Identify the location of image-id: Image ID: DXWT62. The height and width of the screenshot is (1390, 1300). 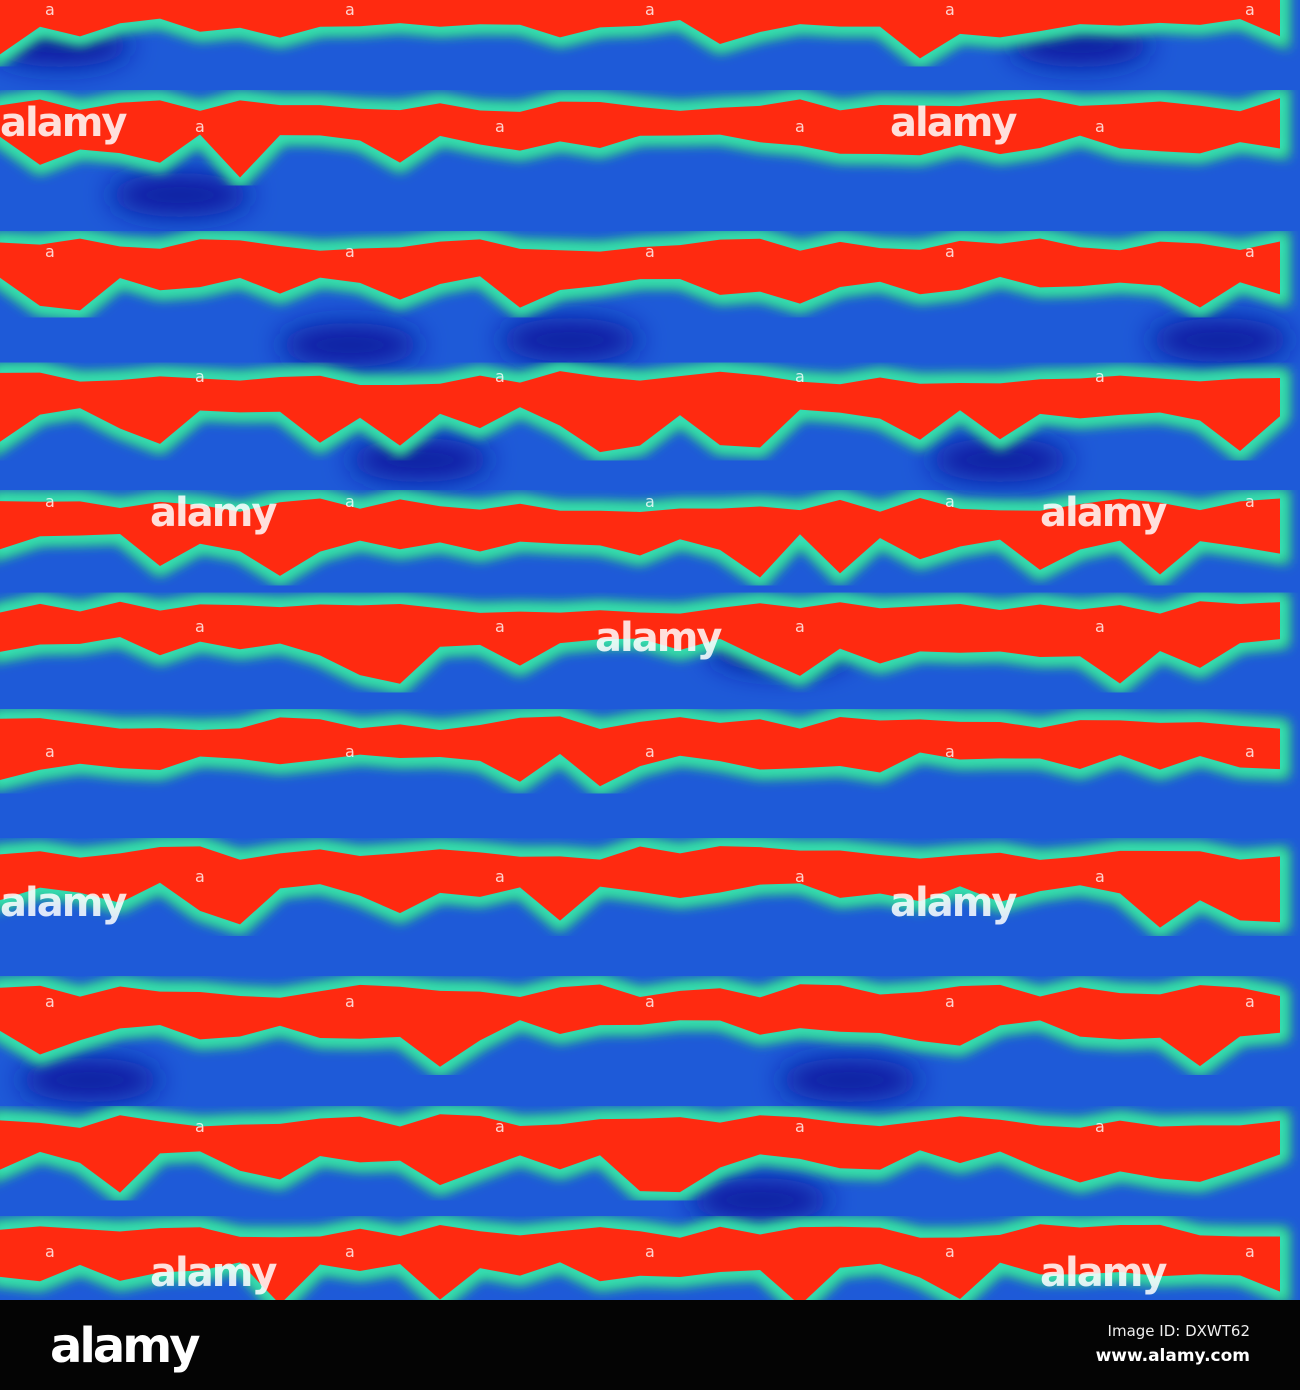
(1178, 1331).